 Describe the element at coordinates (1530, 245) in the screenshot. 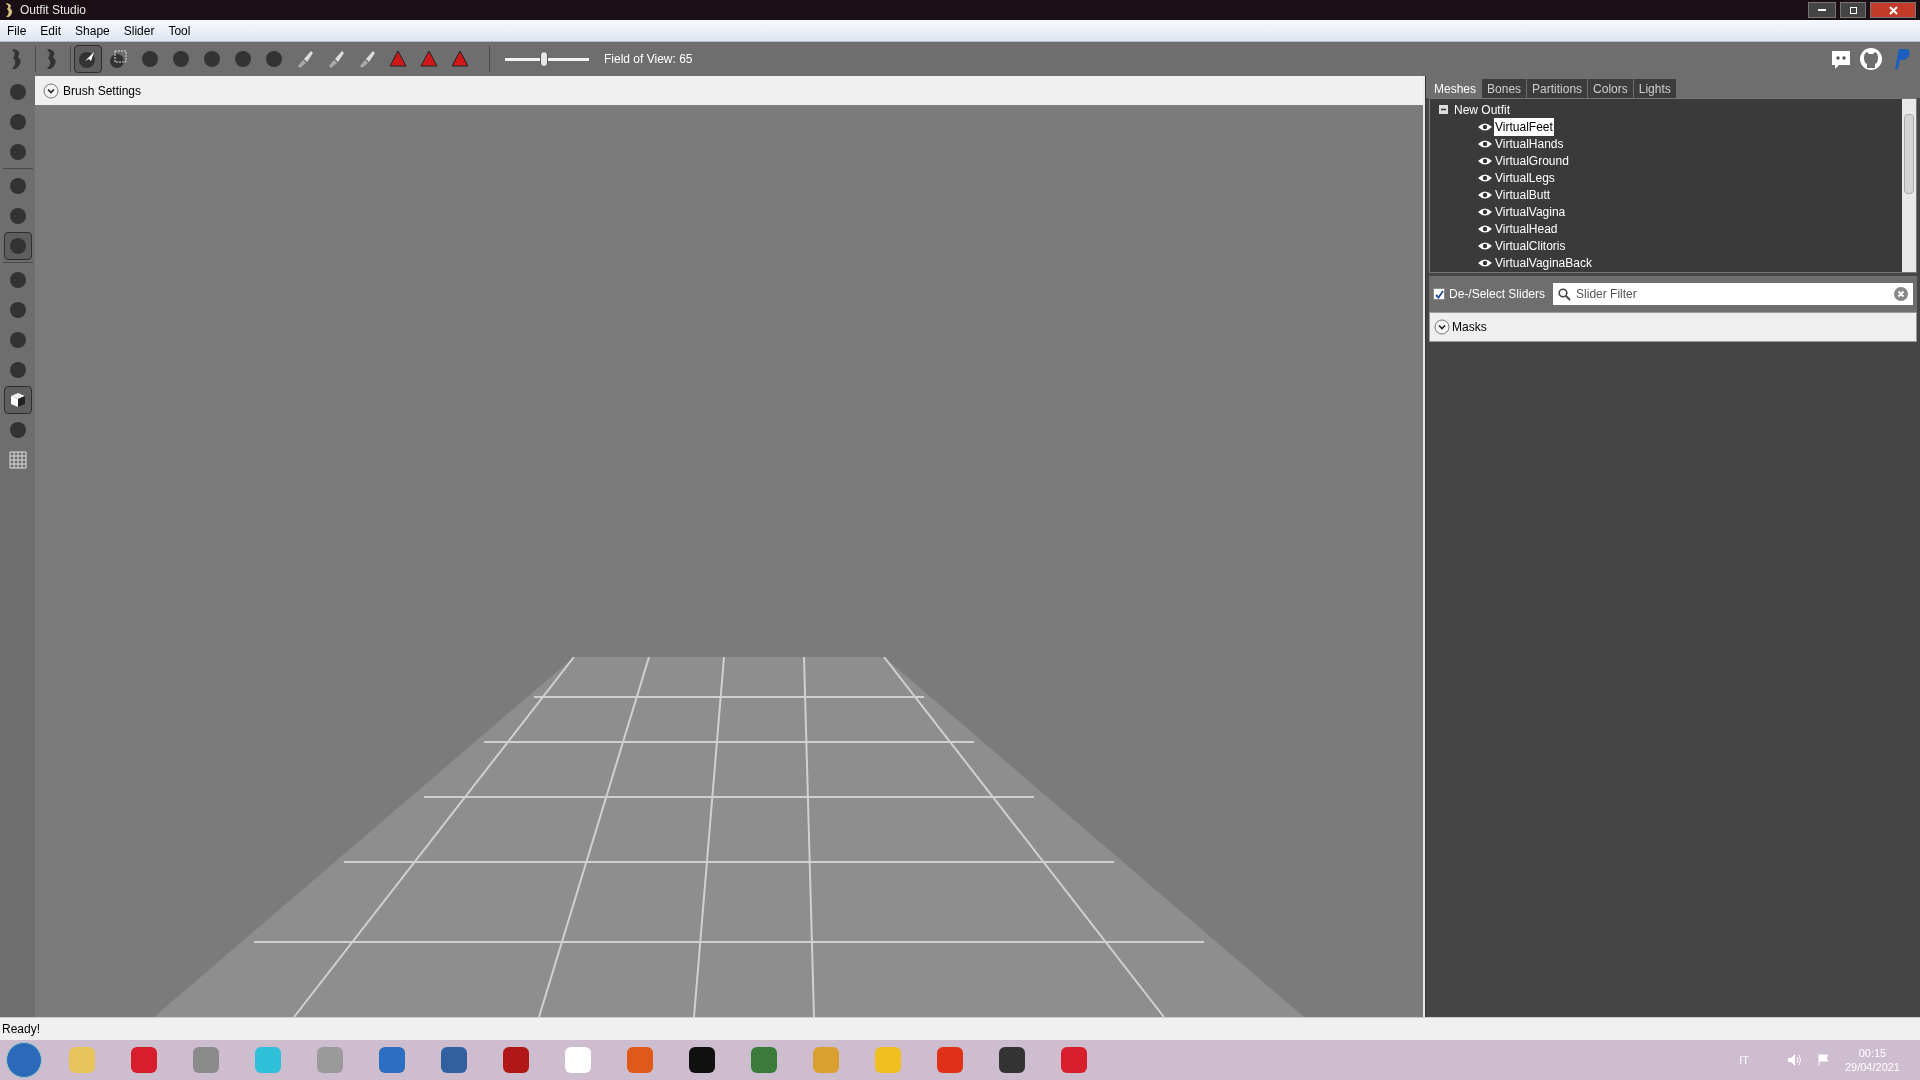

I see `tree-item: VirtualClitoris` at that location.